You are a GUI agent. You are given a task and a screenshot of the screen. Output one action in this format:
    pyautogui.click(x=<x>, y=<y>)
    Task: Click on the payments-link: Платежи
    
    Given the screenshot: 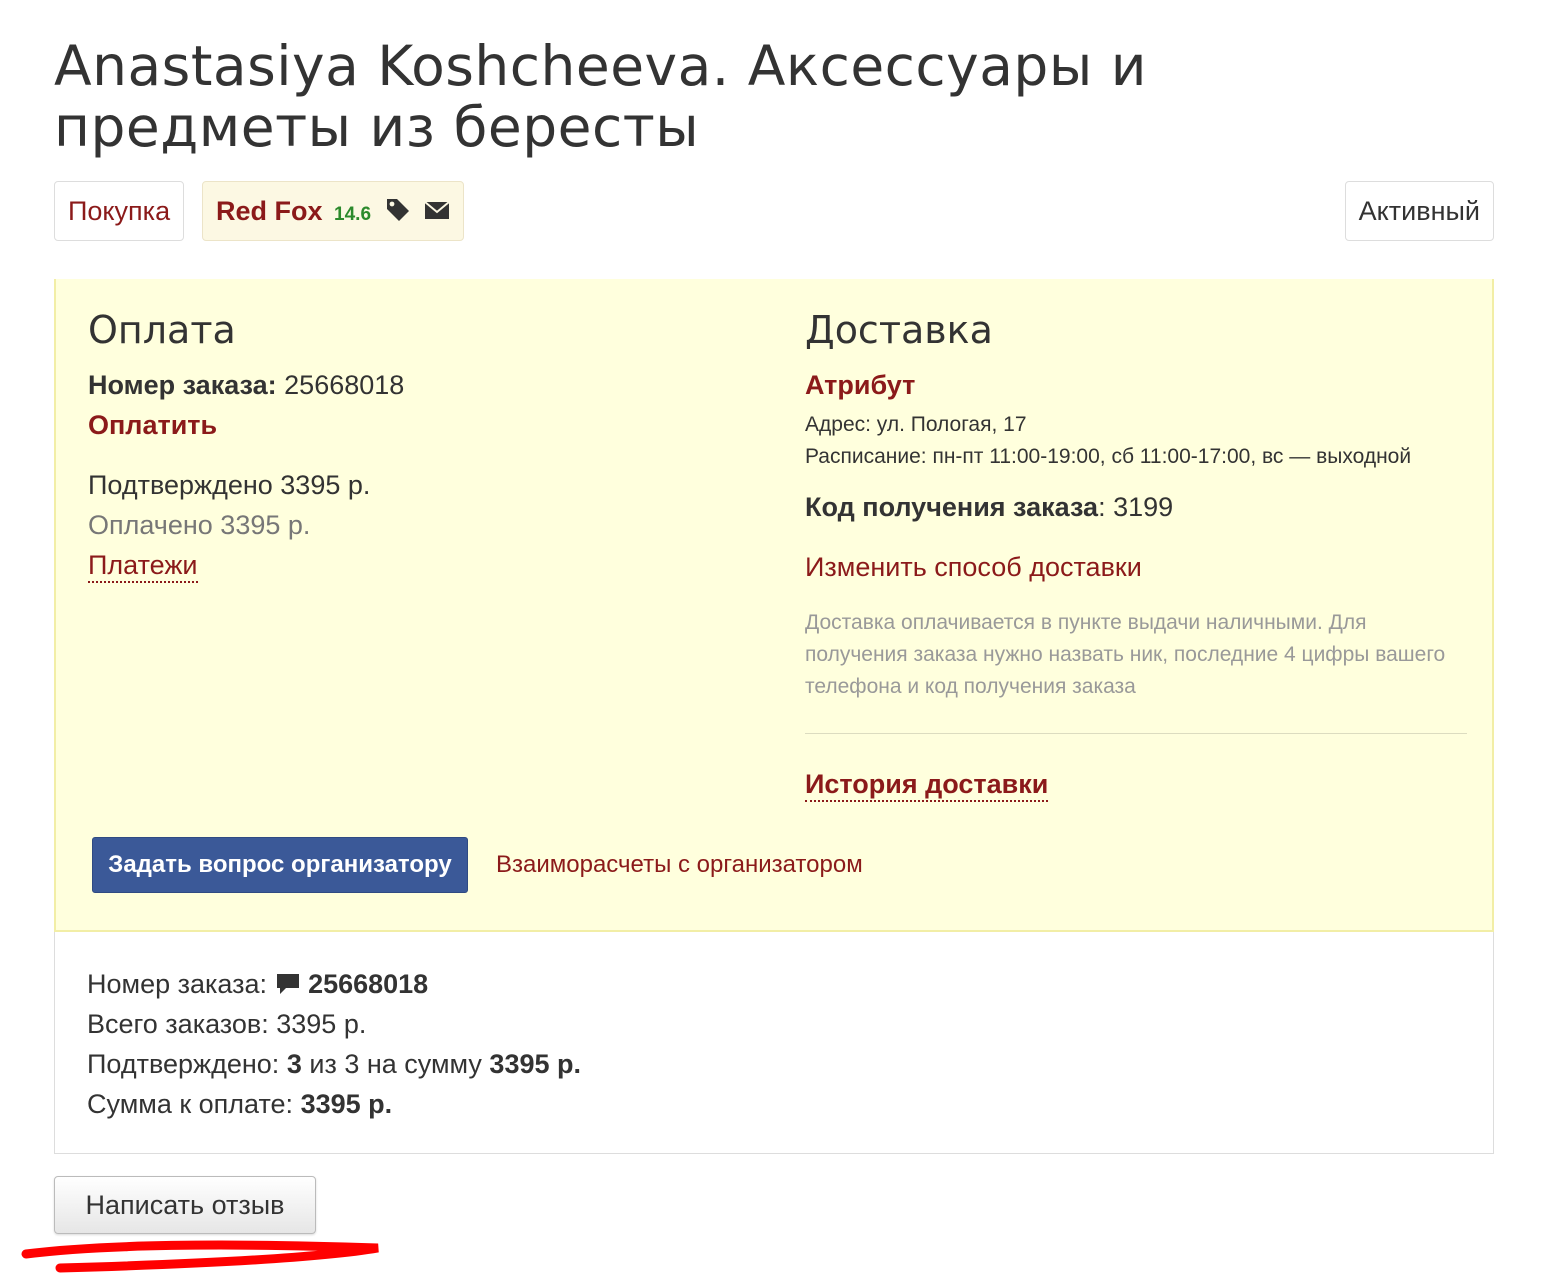 What is the action you would take?
    pyautogui.click(x=143, y=566)
    